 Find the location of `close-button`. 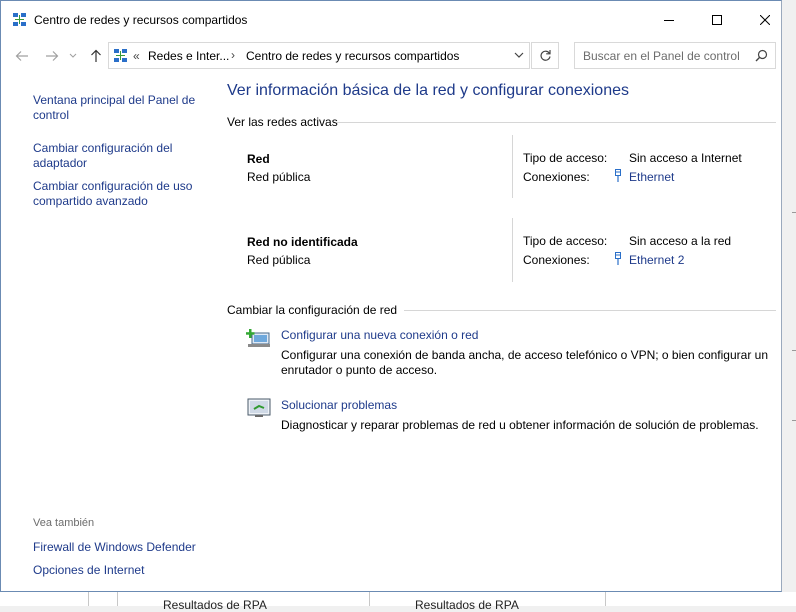

close-button is located at coordinates (761, 19).